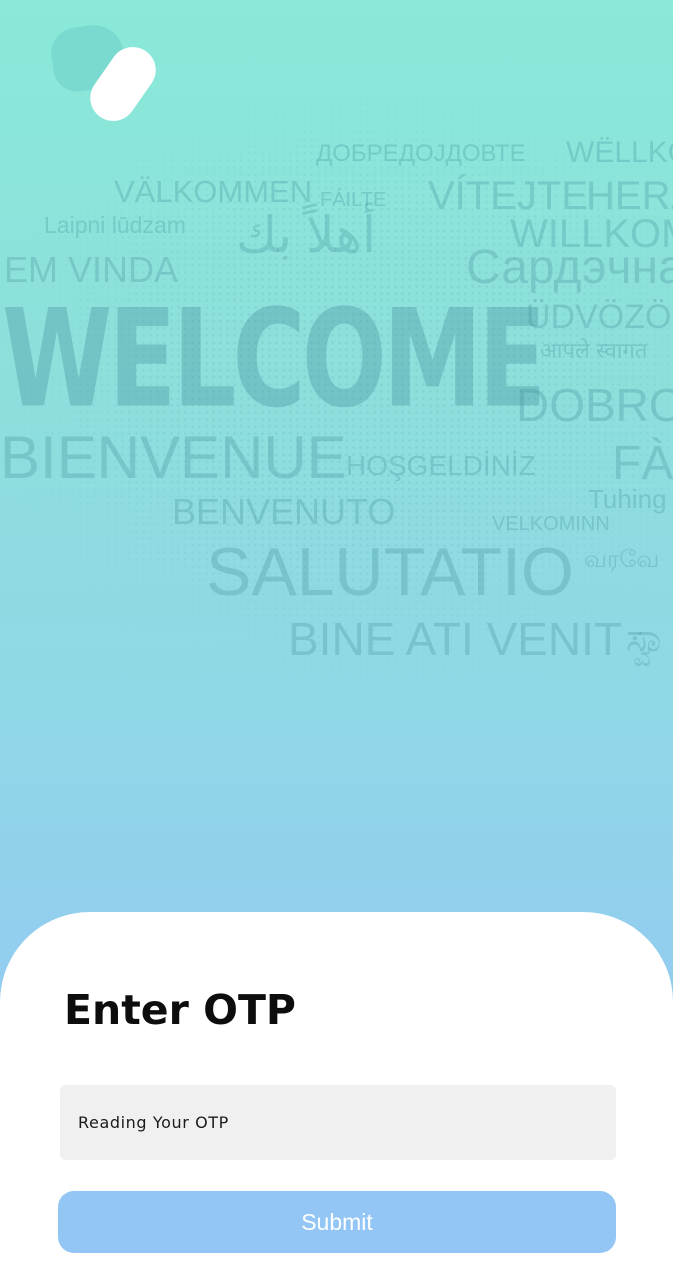 The image size is (673, 1280). Describe the element at coordinates (594, 405) in the screenshot. I see `welcome-word: DOBRO` at that location.